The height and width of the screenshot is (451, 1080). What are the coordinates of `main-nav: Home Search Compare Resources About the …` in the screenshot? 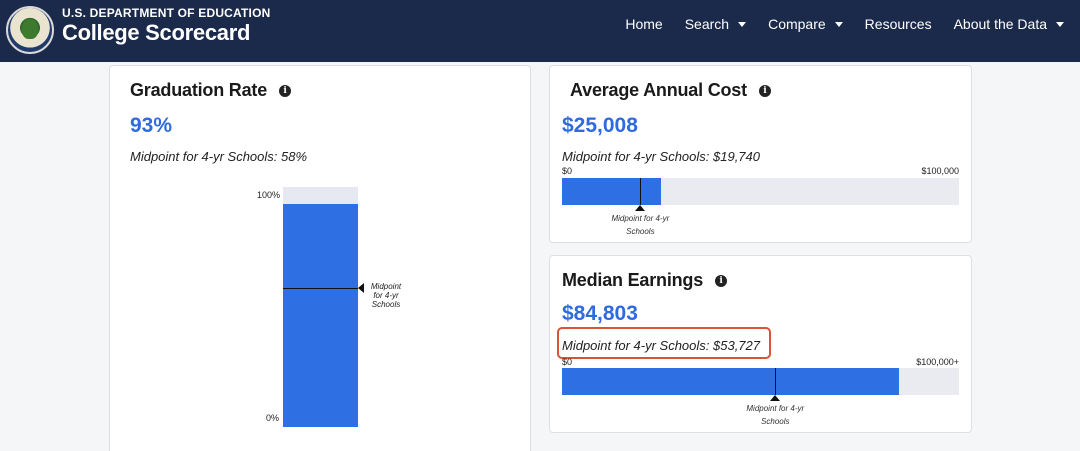 It's located at (833, 24).